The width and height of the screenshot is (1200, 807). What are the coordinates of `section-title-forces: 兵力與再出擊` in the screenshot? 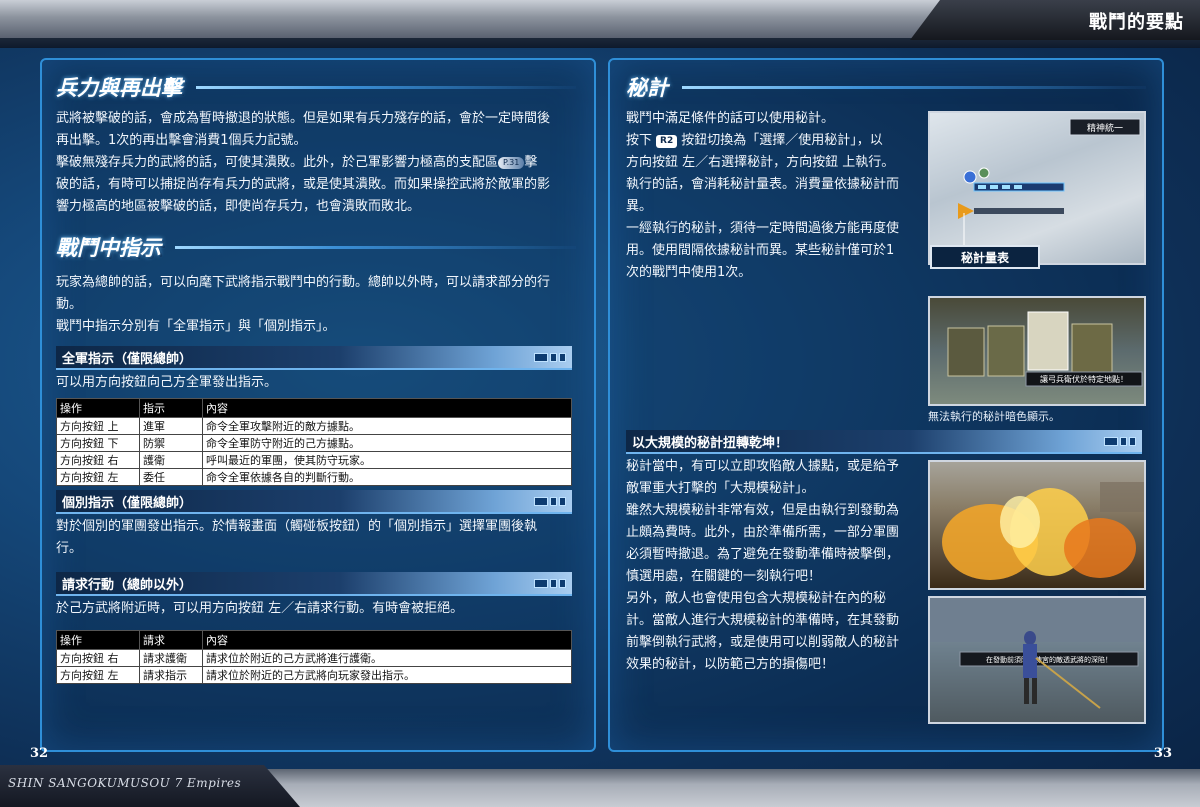 It's located at (316, 87).